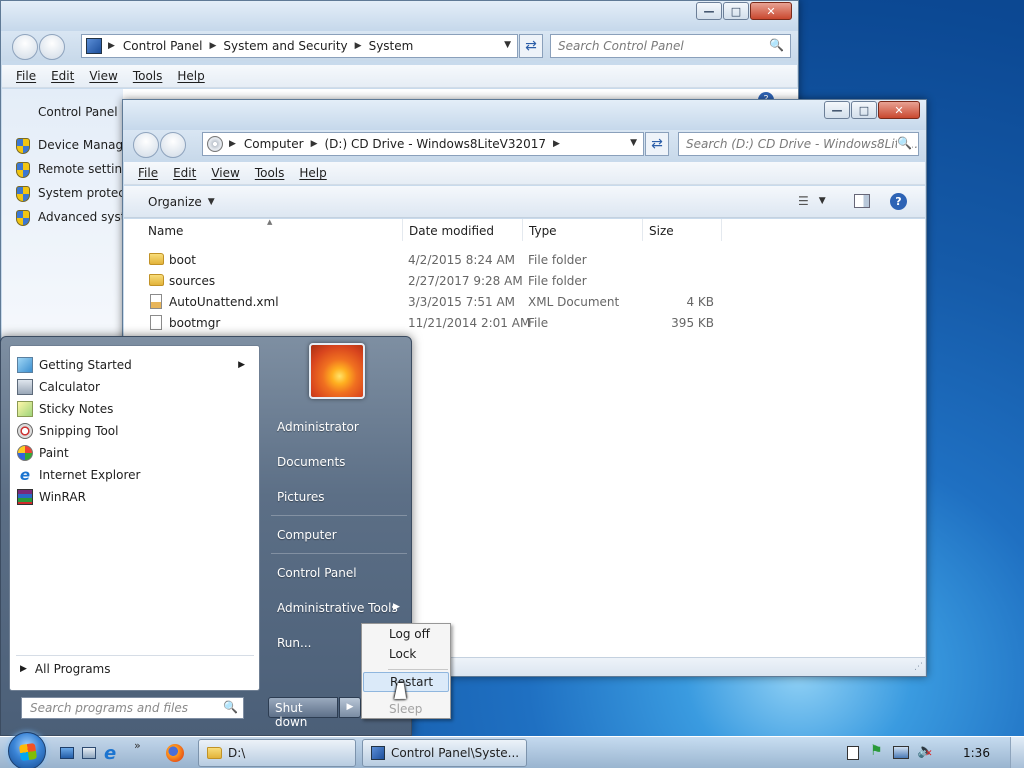 The image size is (1024, 768). I want to click on file-row: bootmgr 11/21/2014 2:01 AM File 395 KB, so click(438, 324).